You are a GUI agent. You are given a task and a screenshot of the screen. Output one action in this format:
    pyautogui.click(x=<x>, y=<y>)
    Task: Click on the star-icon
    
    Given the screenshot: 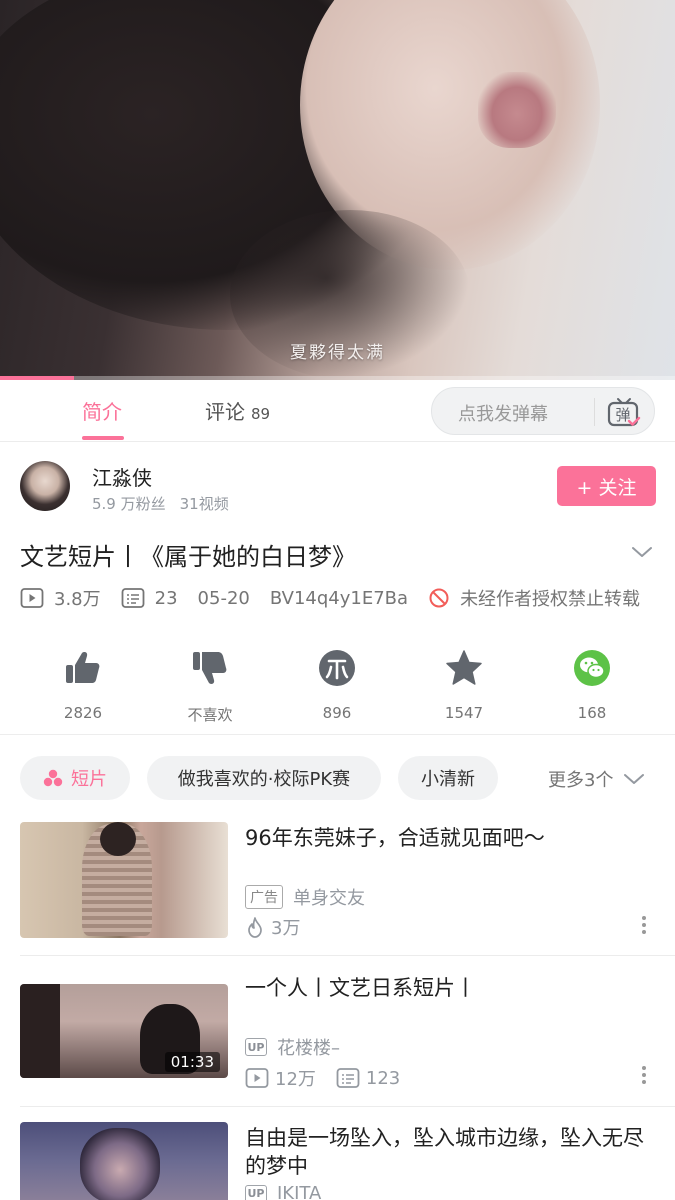 What is the action you would take?
    pyautogui.click(x=464, y=667)
    